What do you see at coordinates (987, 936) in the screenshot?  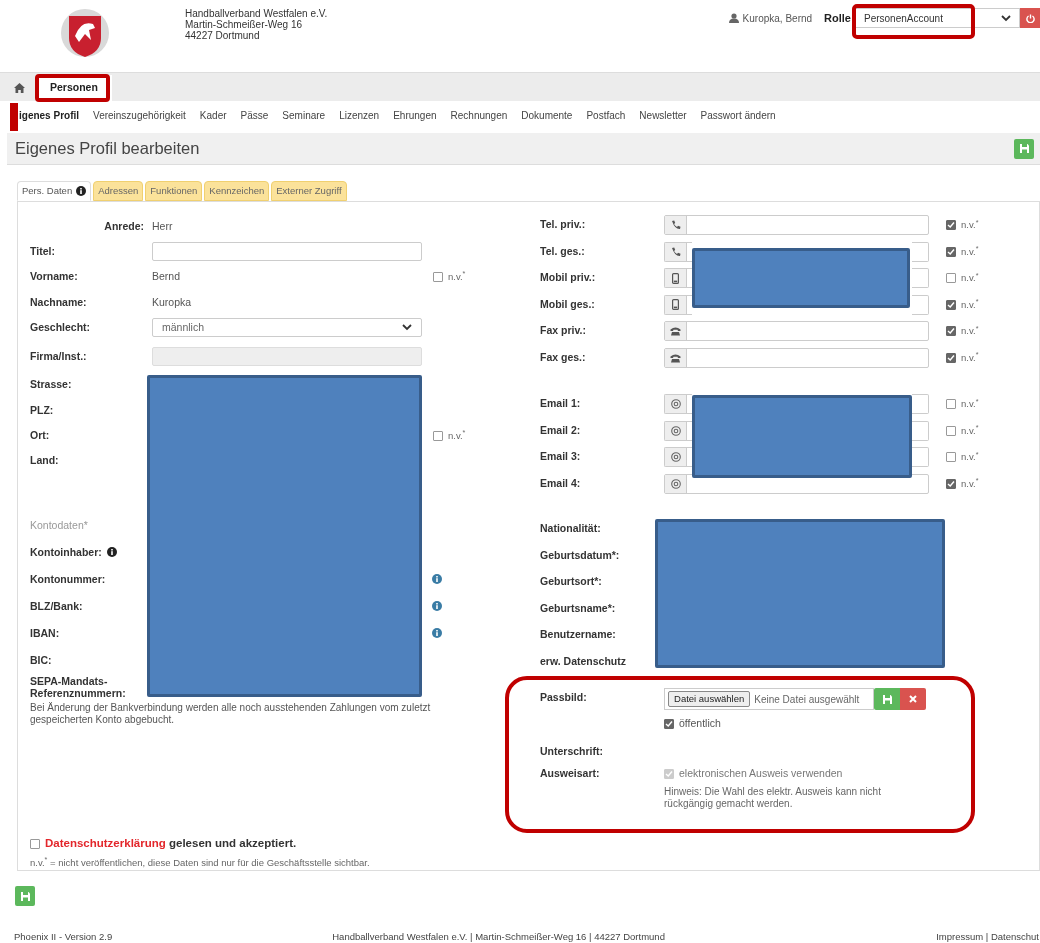 I see `footer-links: Impressum | Datenschut` at bounding box center [987, 936].